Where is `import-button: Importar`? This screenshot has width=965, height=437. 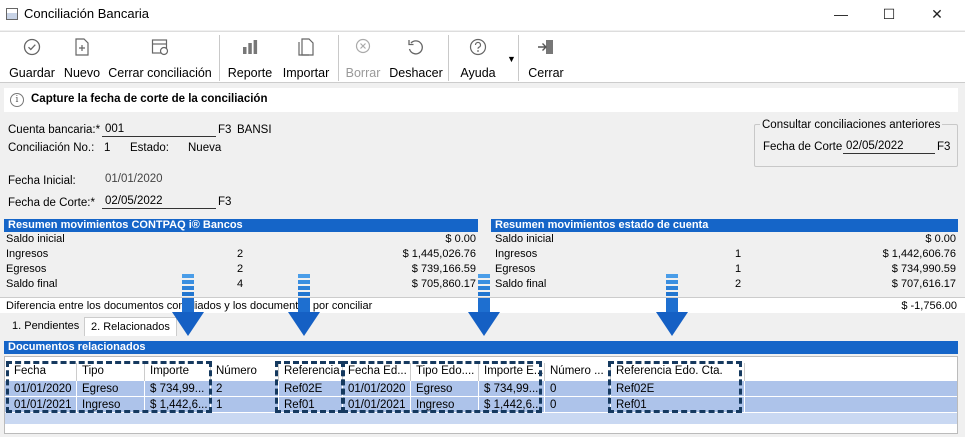
import-button: Importar is located at coordinates (306, 59).